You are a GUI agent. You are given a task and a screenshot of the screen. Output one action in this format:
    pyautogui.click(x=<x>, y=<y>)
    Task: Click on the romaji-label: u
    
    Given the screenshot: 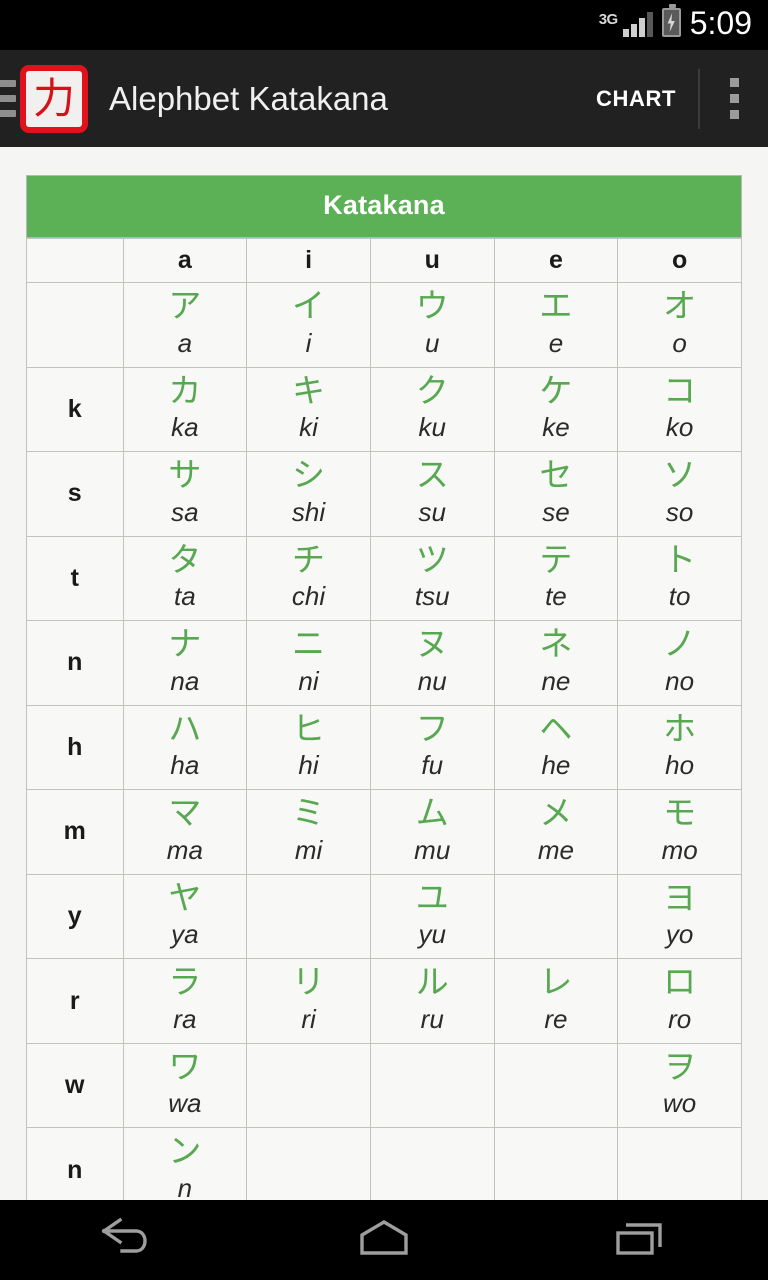 What is the action you would take?
    pyautogui.click(x=432, y=342)
    